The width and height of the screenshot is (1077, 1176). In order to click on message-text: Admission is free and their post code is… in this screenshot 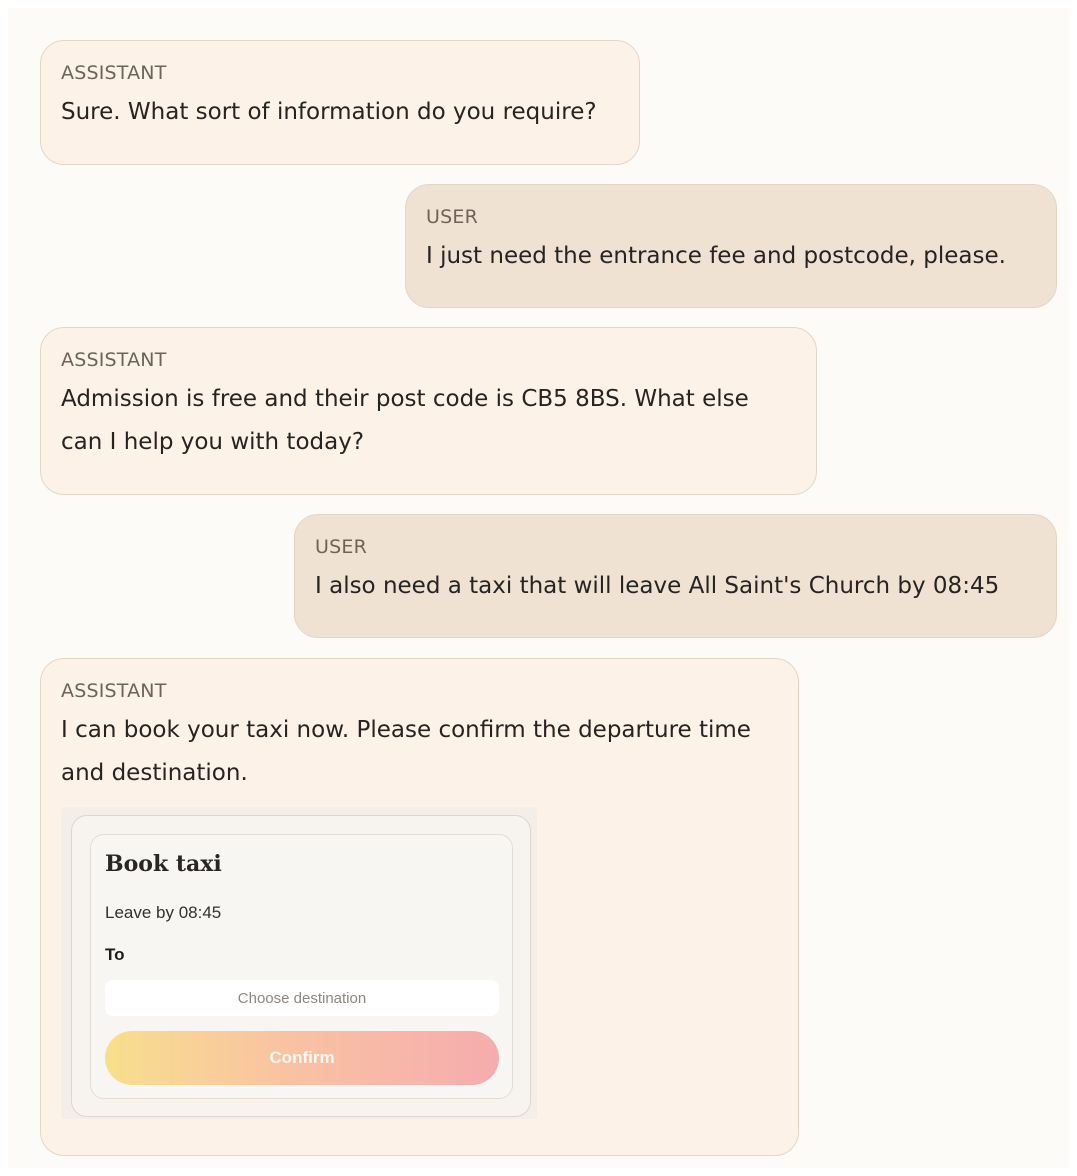, I will do `click(405, 420)`.